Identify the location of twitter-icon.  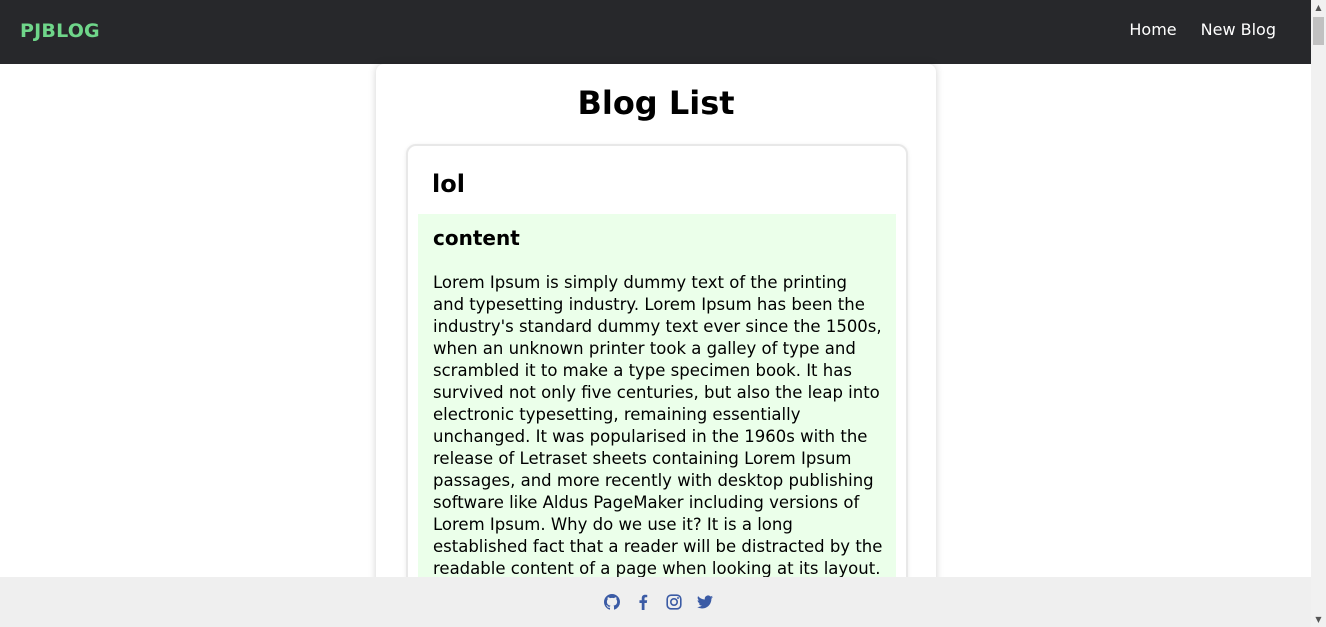
(704, 602).